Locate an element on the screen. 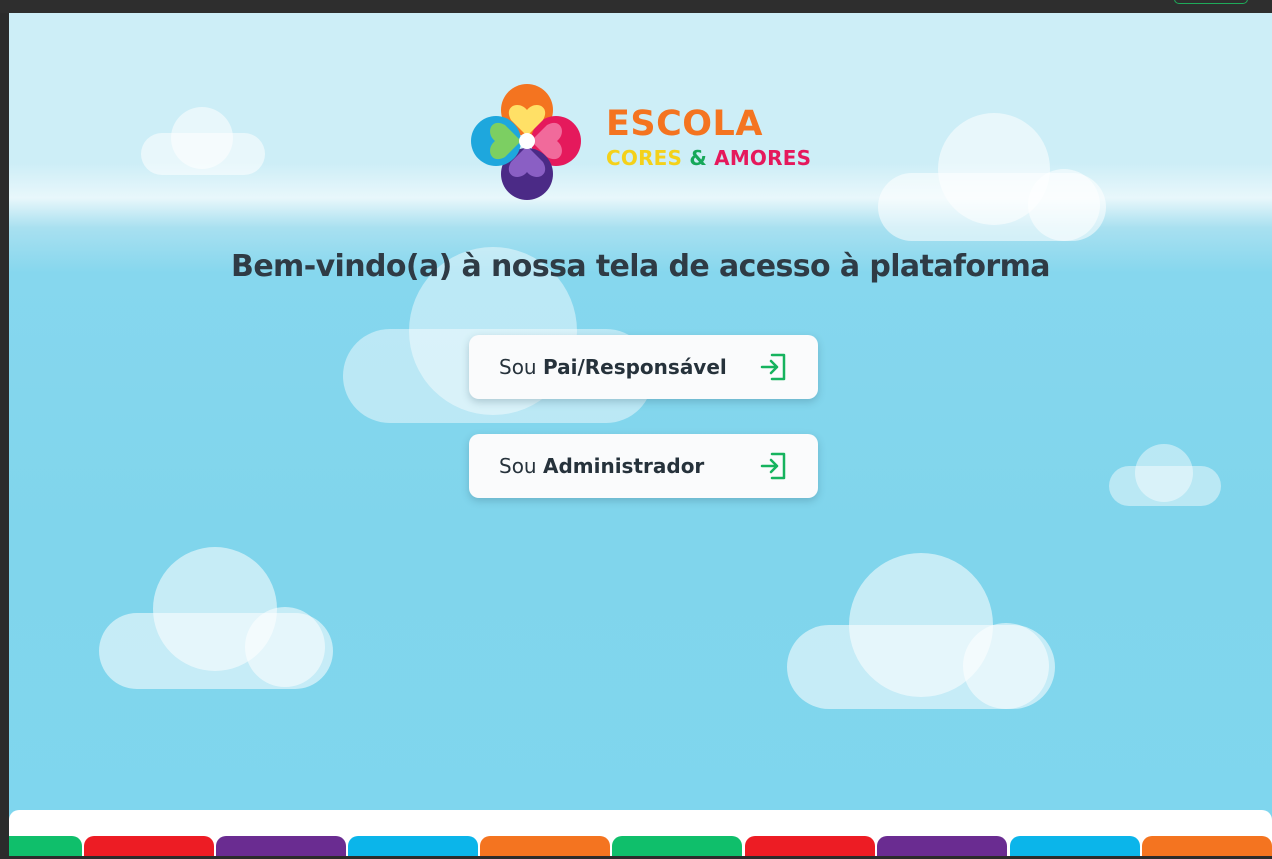 This screenshot has width=1272, height=859. school-logo: ESCOLA CORES & AMORES is located at coordinates (649, 142).